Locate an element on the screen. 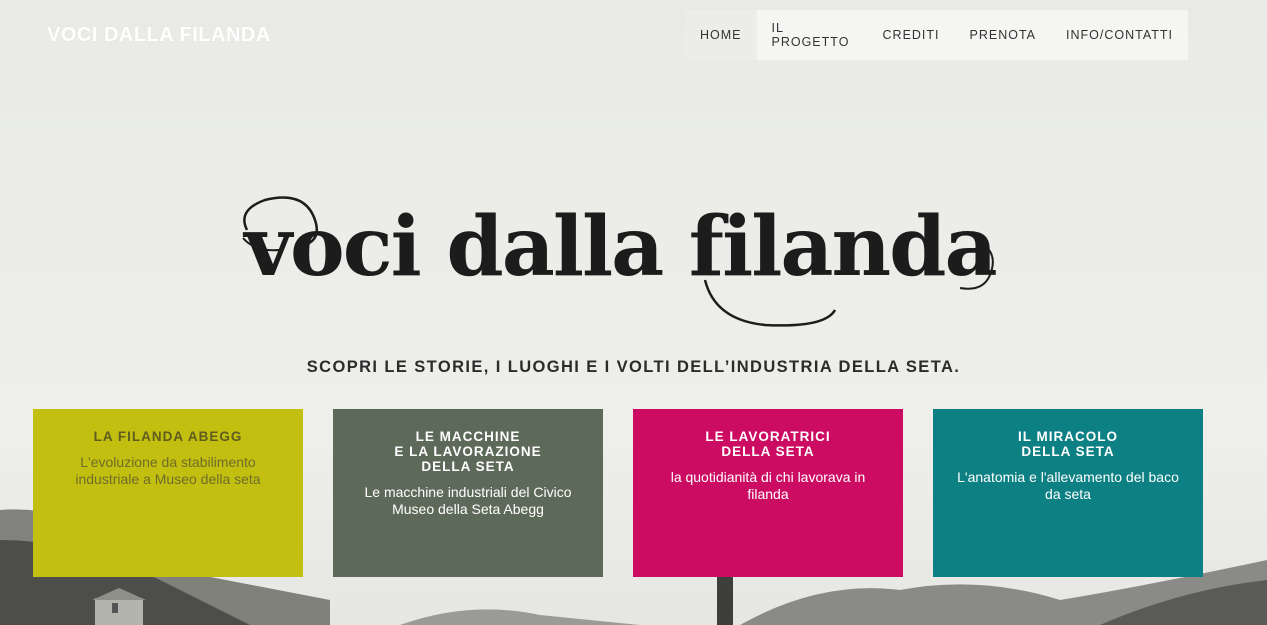 Image resolution: width=1267 pixels, height=625 pixels. nav-home: HOME is located at coordinates (721, 35).